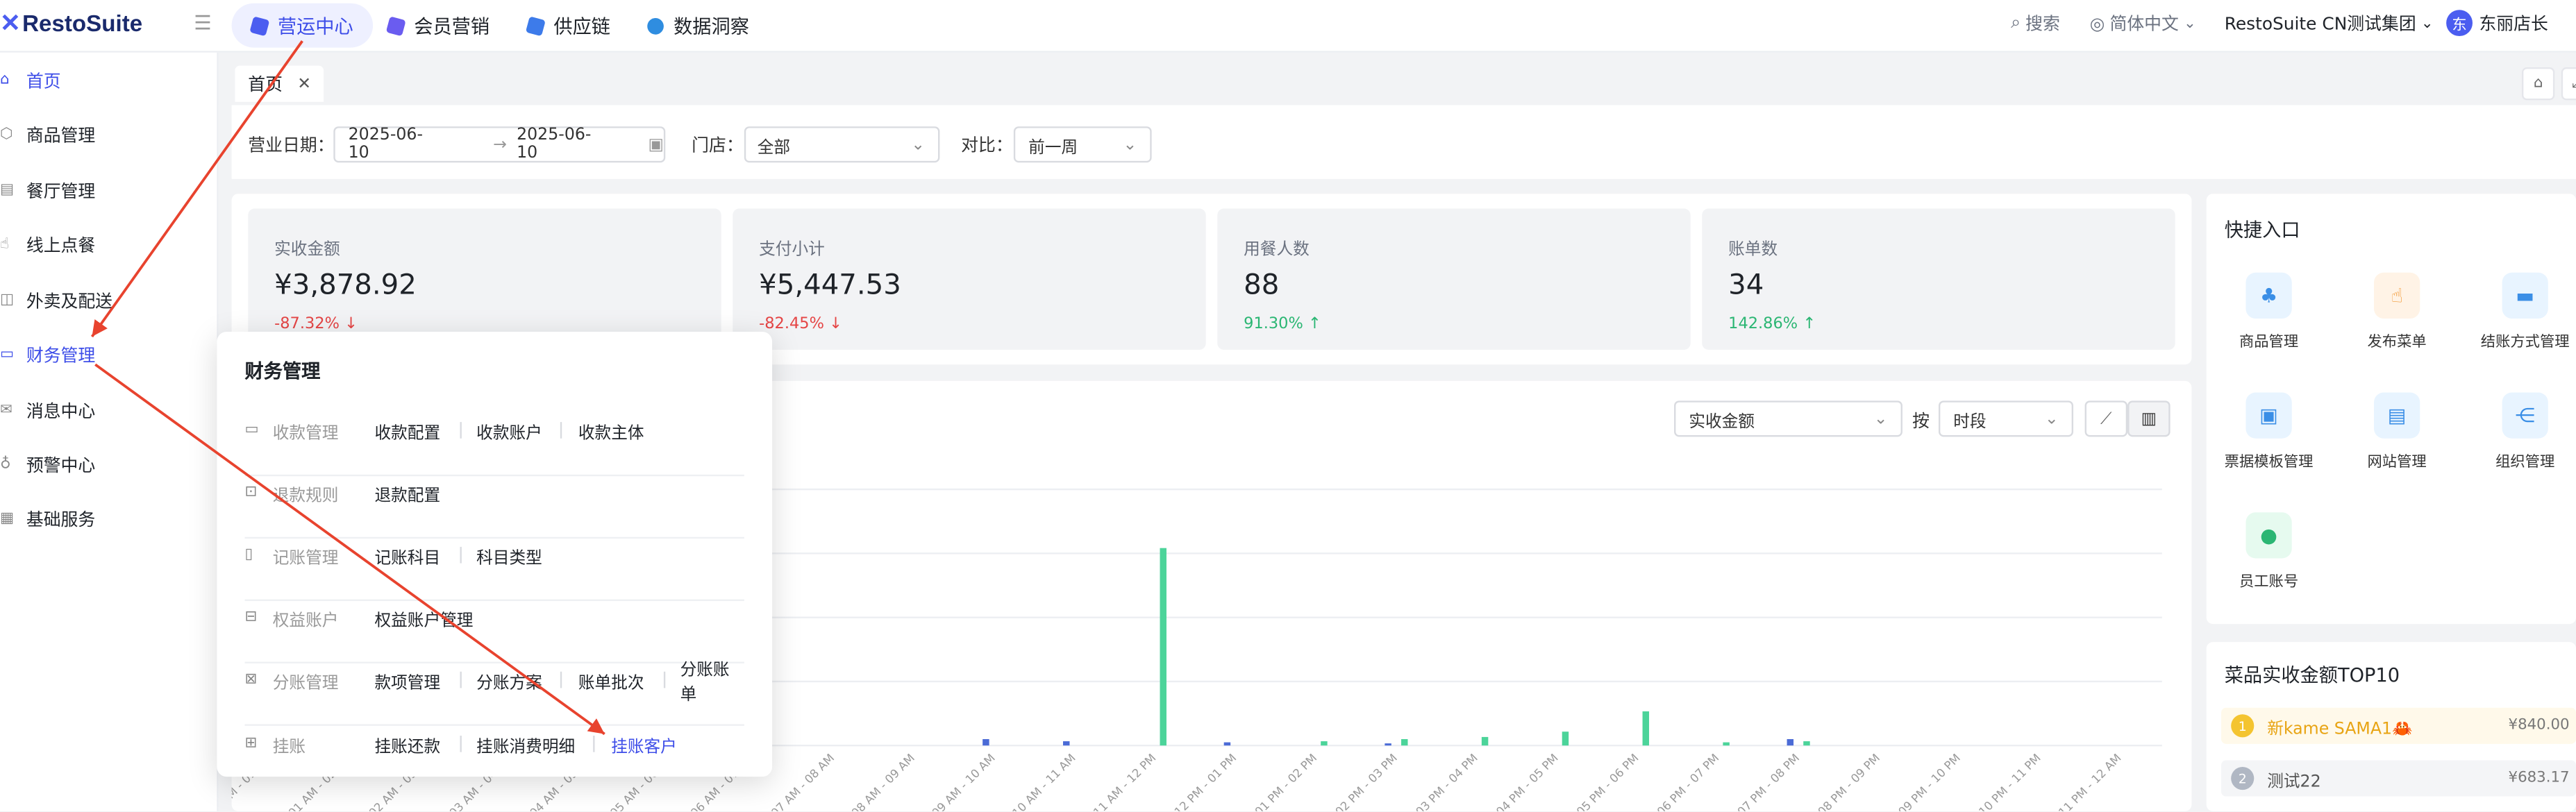 This screenshot has width=2576, height=812. What do you see at coordinates (196, 189) in the screenshot?
I see `arrow-to-finance` at bounding box center [196, 189].